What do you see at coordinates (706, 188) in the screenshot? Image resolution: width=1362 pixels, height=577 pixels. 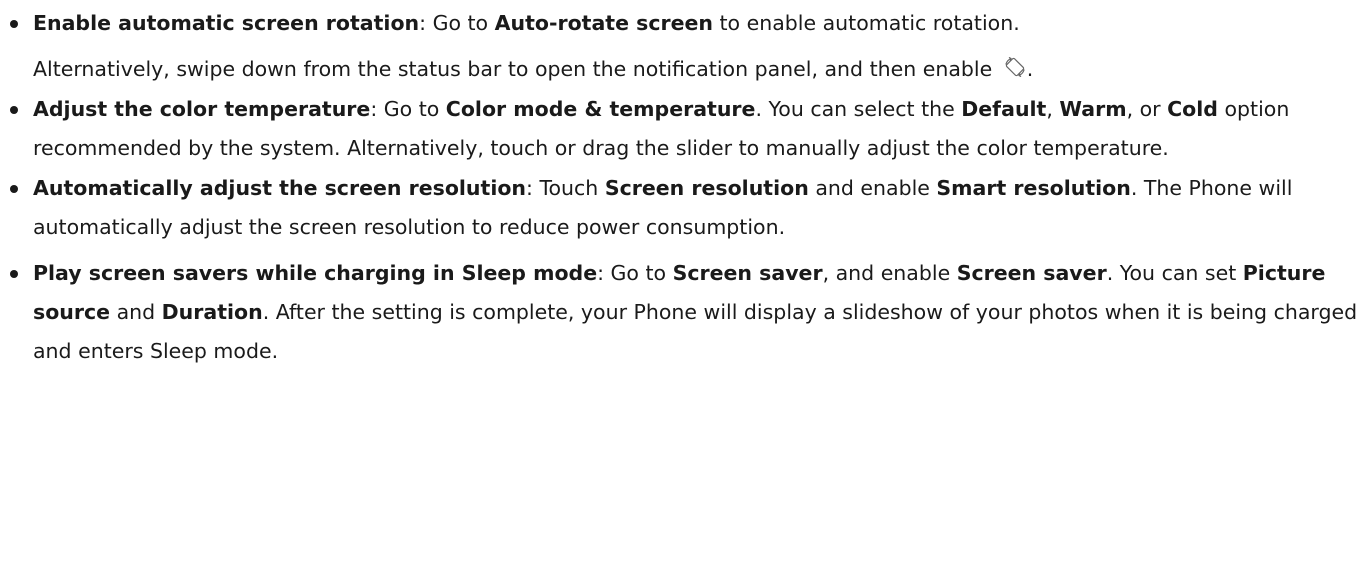 I see `ui-term: Screen resolution` at bounding box center [706, 188].